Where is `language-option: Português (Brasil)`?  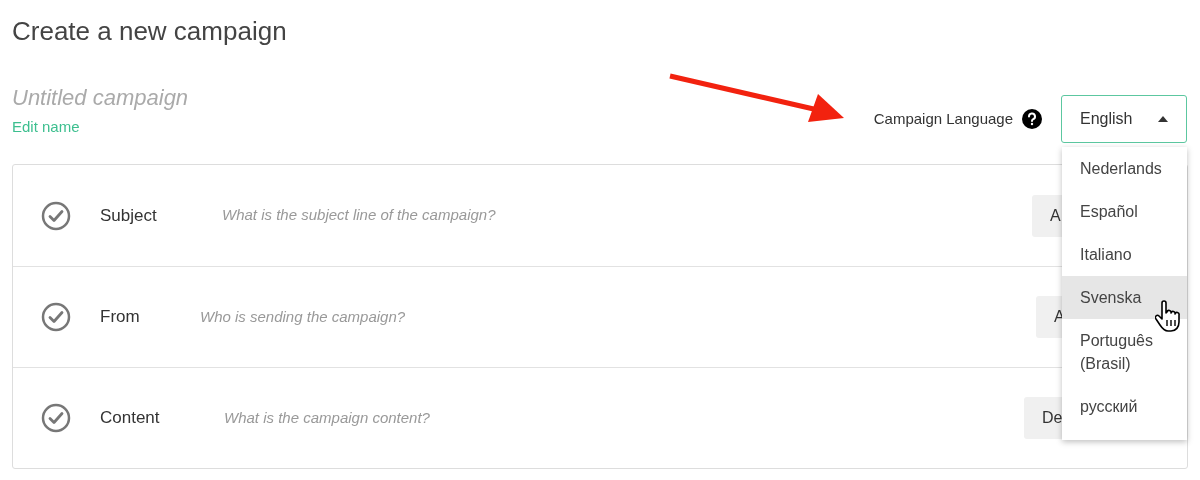
language-option: Português (Brasil) is located at coordinates (1124, 352).